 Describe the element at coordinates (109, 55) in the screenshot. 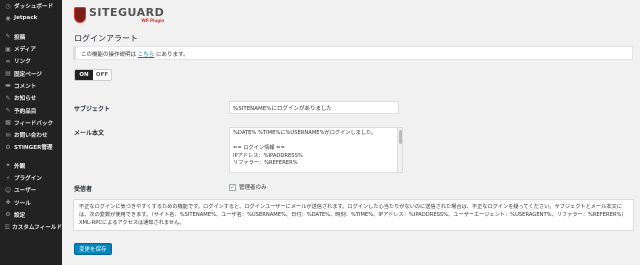

I see `notice-text-pre: この機能の操作説明は` at that location.